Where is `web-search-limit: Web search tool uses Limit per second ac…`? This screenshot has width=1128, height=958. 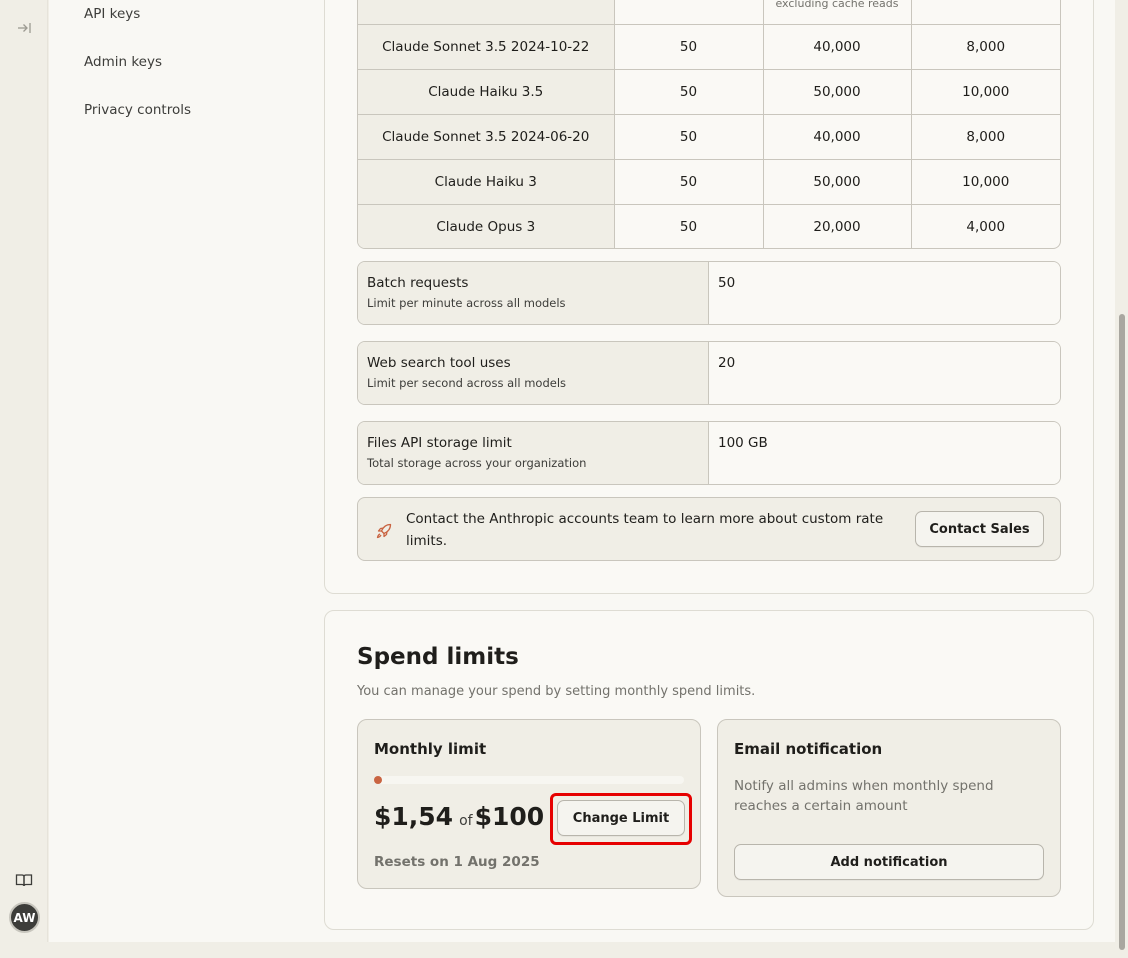
web-search-limit: Web search tool uses Limit per second ac… is located at coordinates (709, 373).